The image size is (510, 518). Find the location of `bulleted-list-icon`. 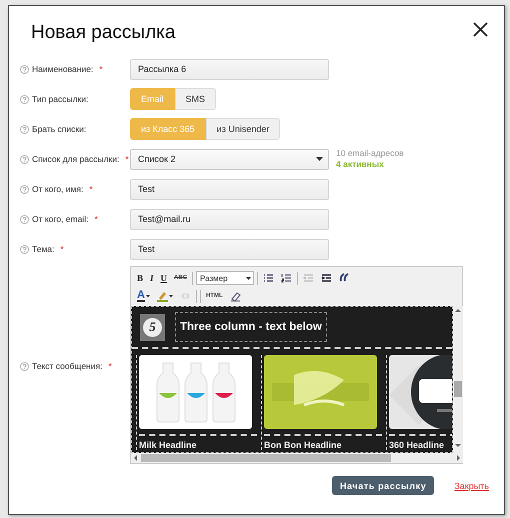

bulleted-list-icon is located at coordinates (268, 278).